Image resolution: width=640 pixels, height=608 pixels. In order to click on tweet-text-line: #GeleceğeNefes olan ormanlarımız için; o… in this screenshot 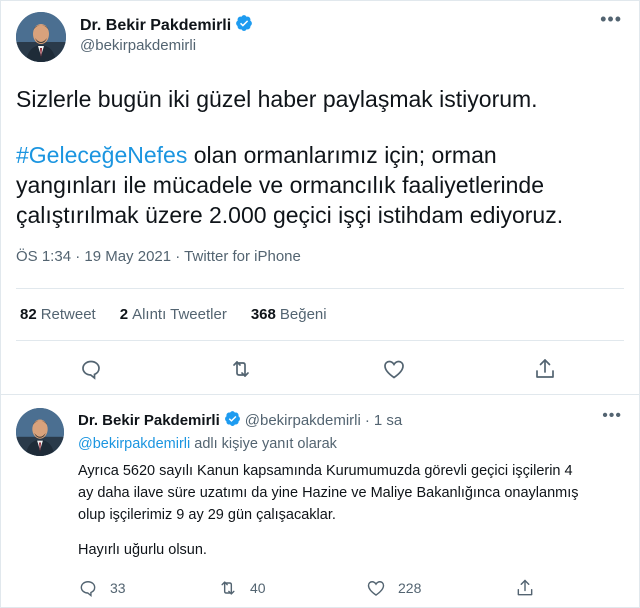, I will do `click(321, 155)`.